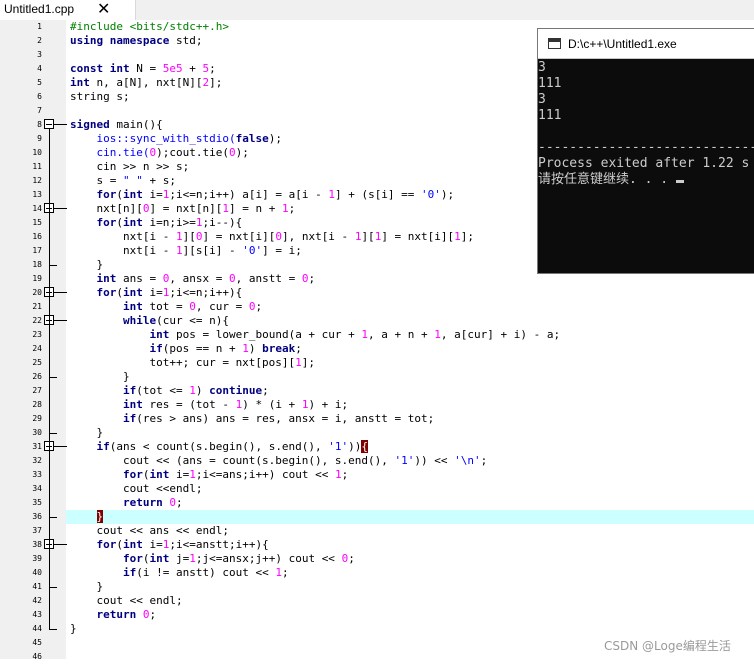 This screenshot has height=664, width=754. Describe the element at coordinates (149, 27) in the screenshot. I see `code-text: #include <bits/stdc++.h>` at that location.